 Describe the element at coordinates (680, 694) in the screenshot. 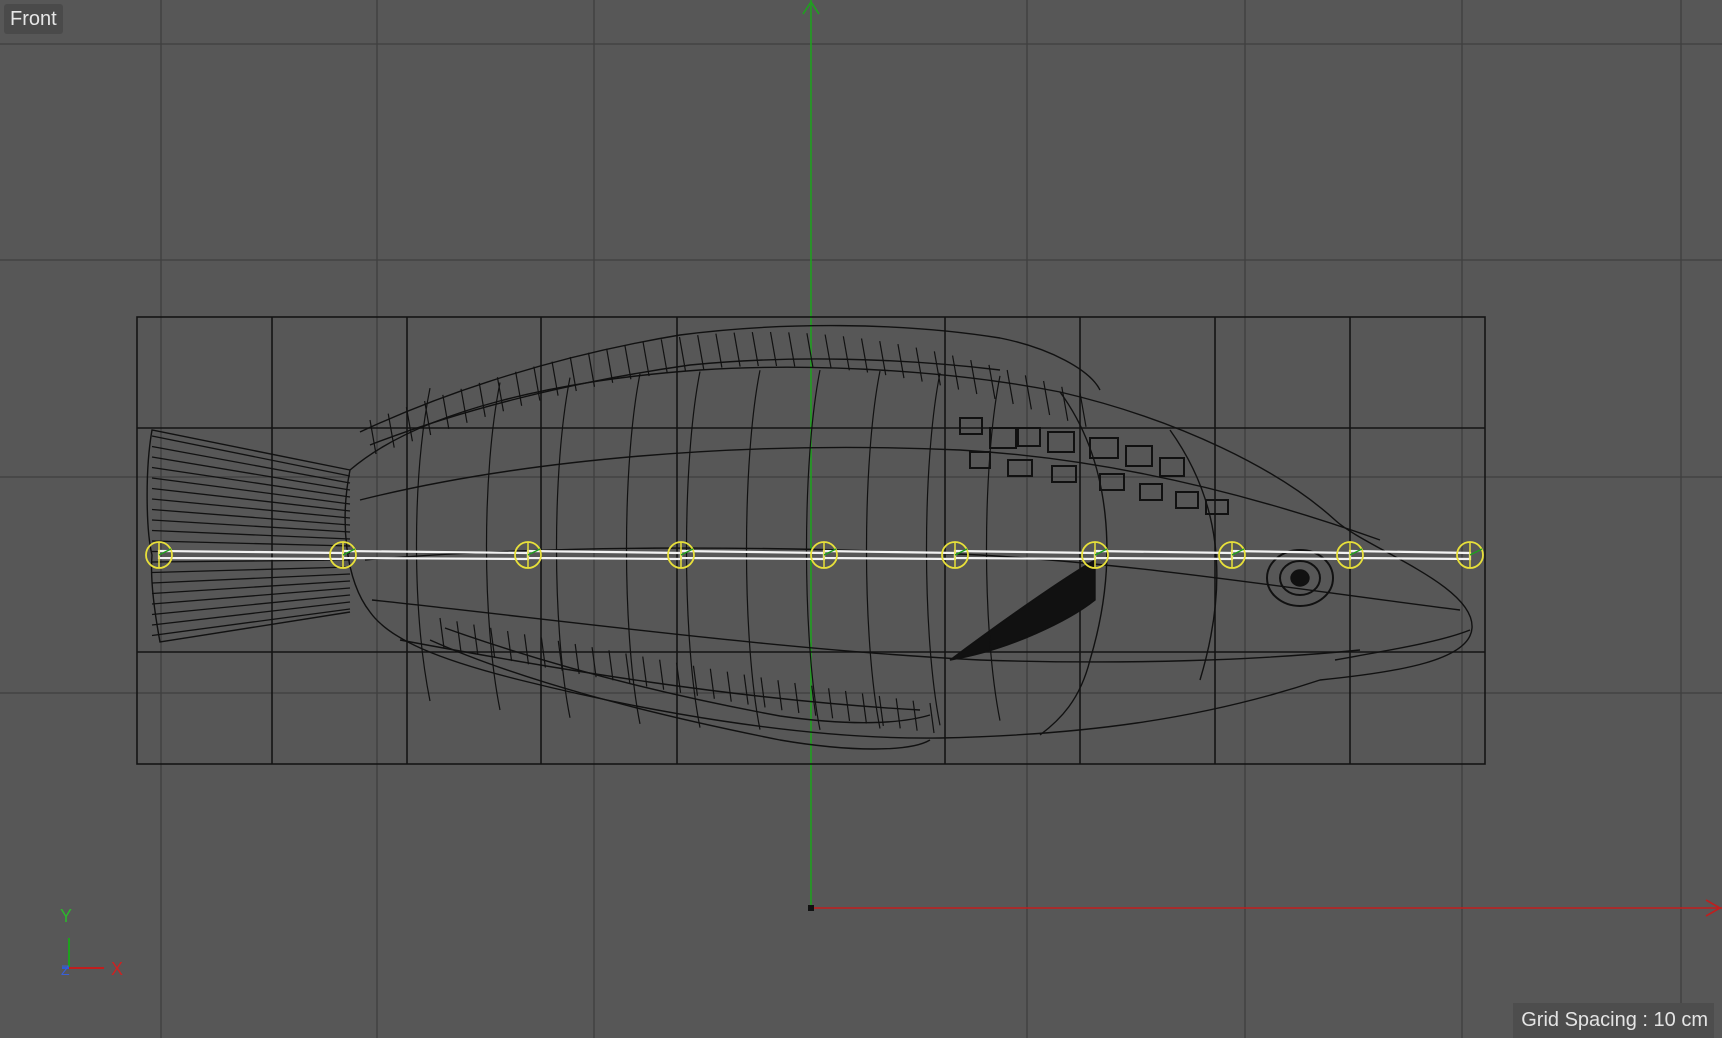

I see `anal-fin` at that location.